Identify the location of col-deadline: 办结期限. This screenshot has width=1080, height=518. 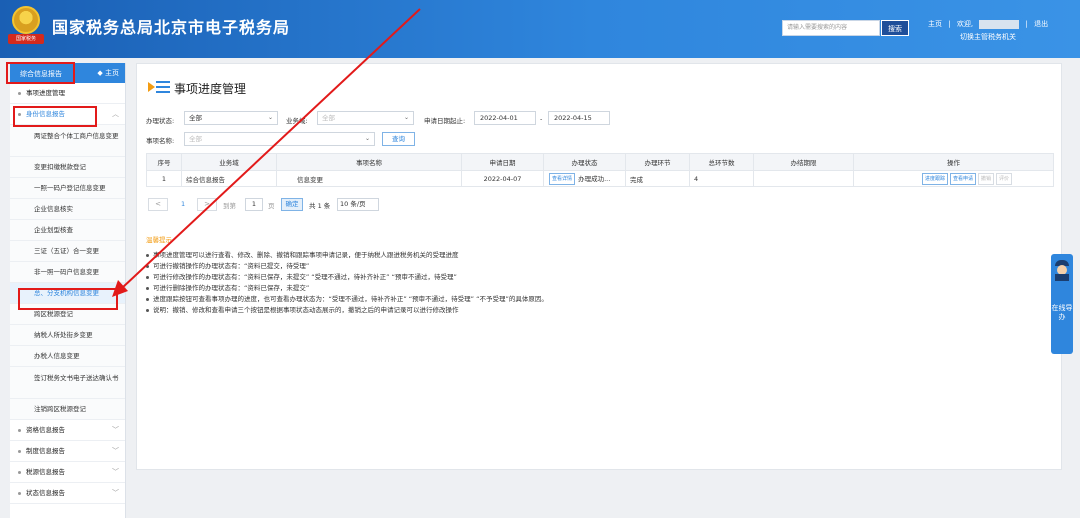
(803, 162).